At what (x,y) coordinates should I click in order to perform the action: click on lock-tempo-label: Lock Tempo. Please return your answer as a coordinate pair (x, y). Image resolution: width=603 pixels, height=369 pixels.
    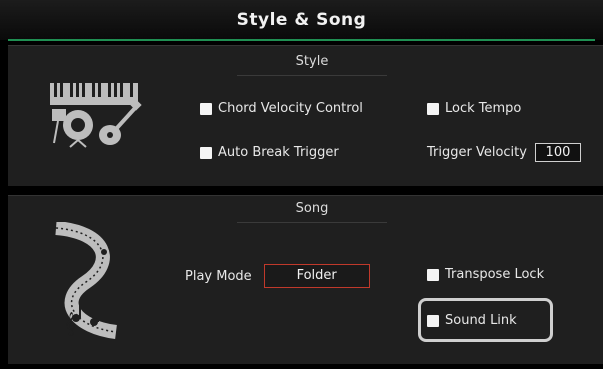
    Looking at the image, I should click on (483, 108).